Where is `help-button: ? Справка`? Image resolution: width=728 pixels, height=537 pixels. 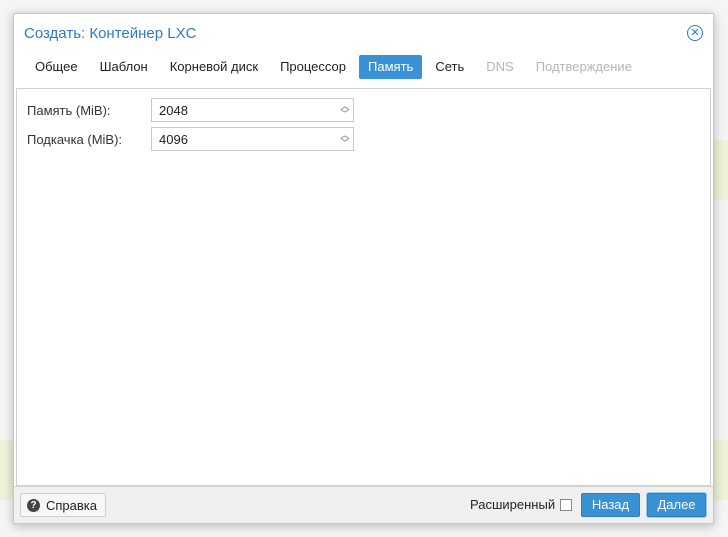 help-button: ? Справка is located at coordinates (63, 505).